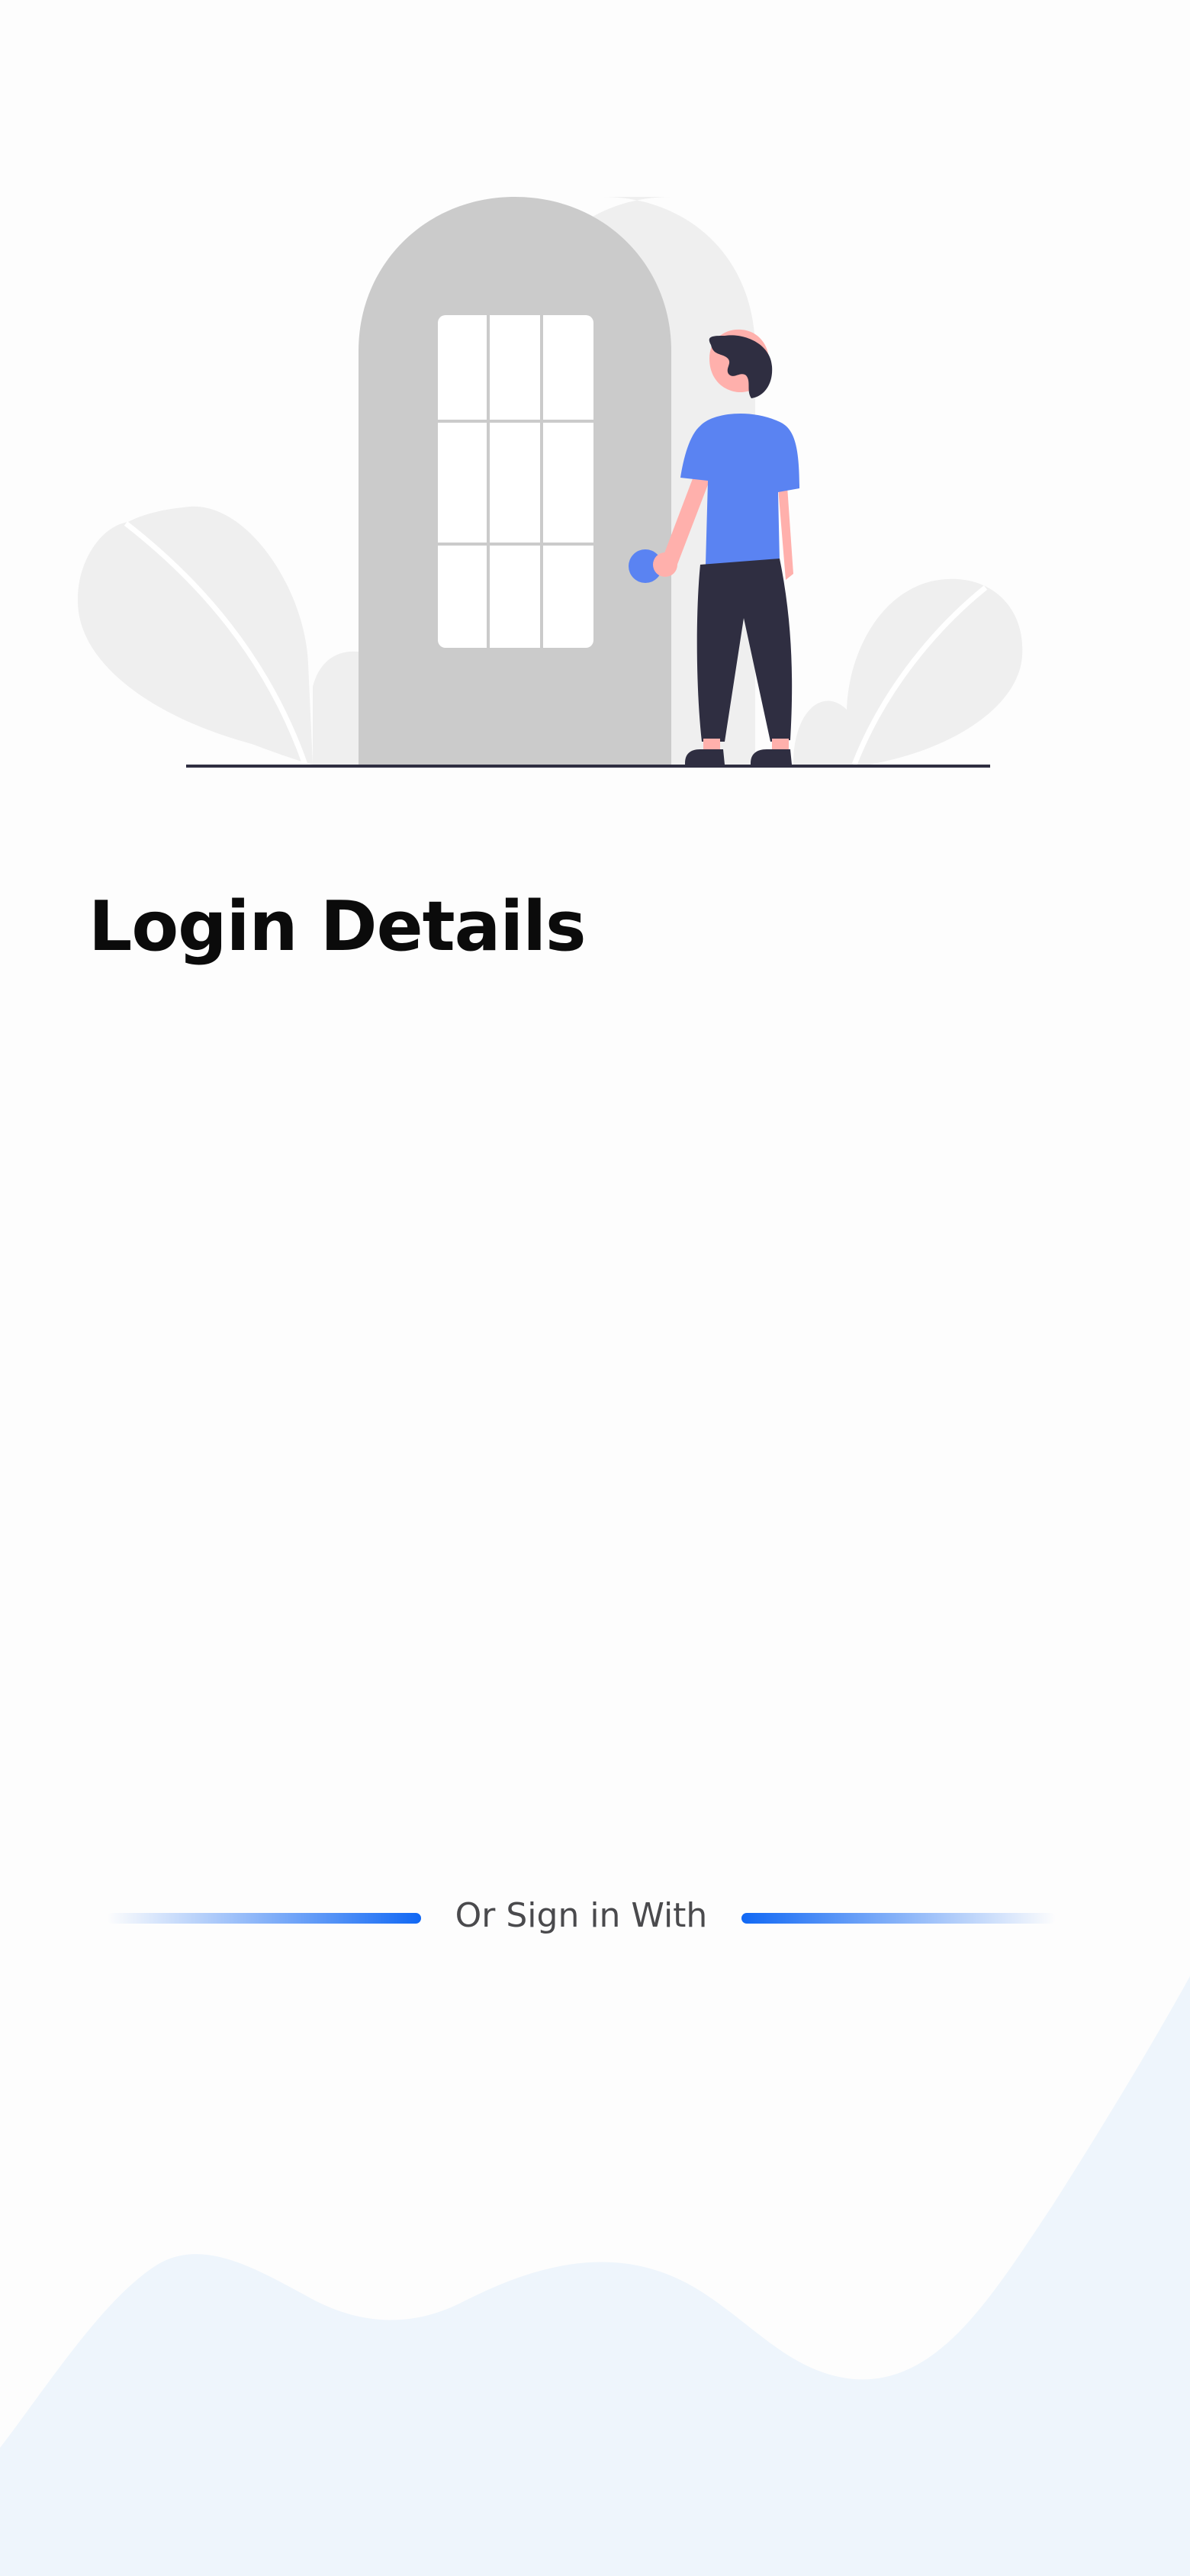 This screenshot has width=1190, height=2576. I want to click on page-title: Login Details, so click(337, 927).